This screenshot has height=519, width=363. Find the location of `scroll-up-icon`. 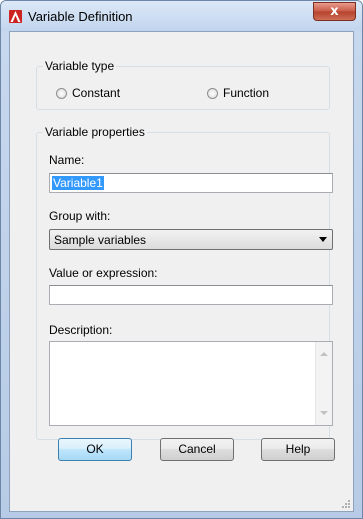

scroll-up-icon is located at coordinates (324, 354).